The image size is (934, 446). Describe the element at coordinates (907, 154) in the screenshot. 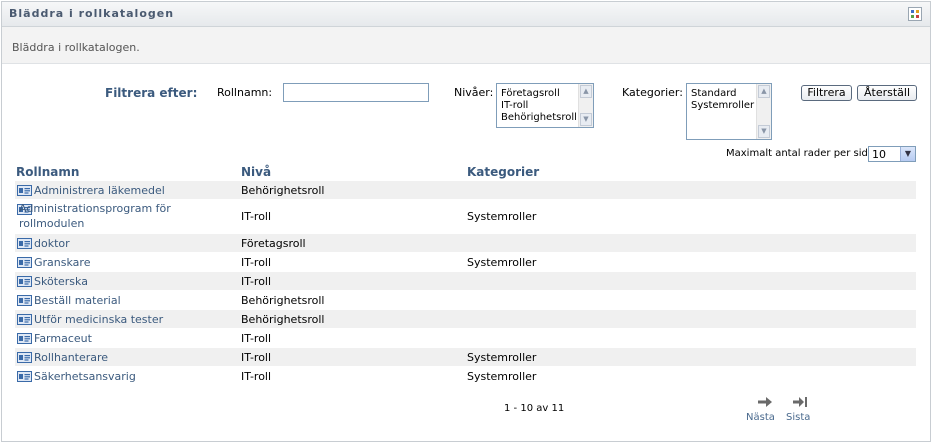

I see `chevron-down-icon: ▼` at that location.